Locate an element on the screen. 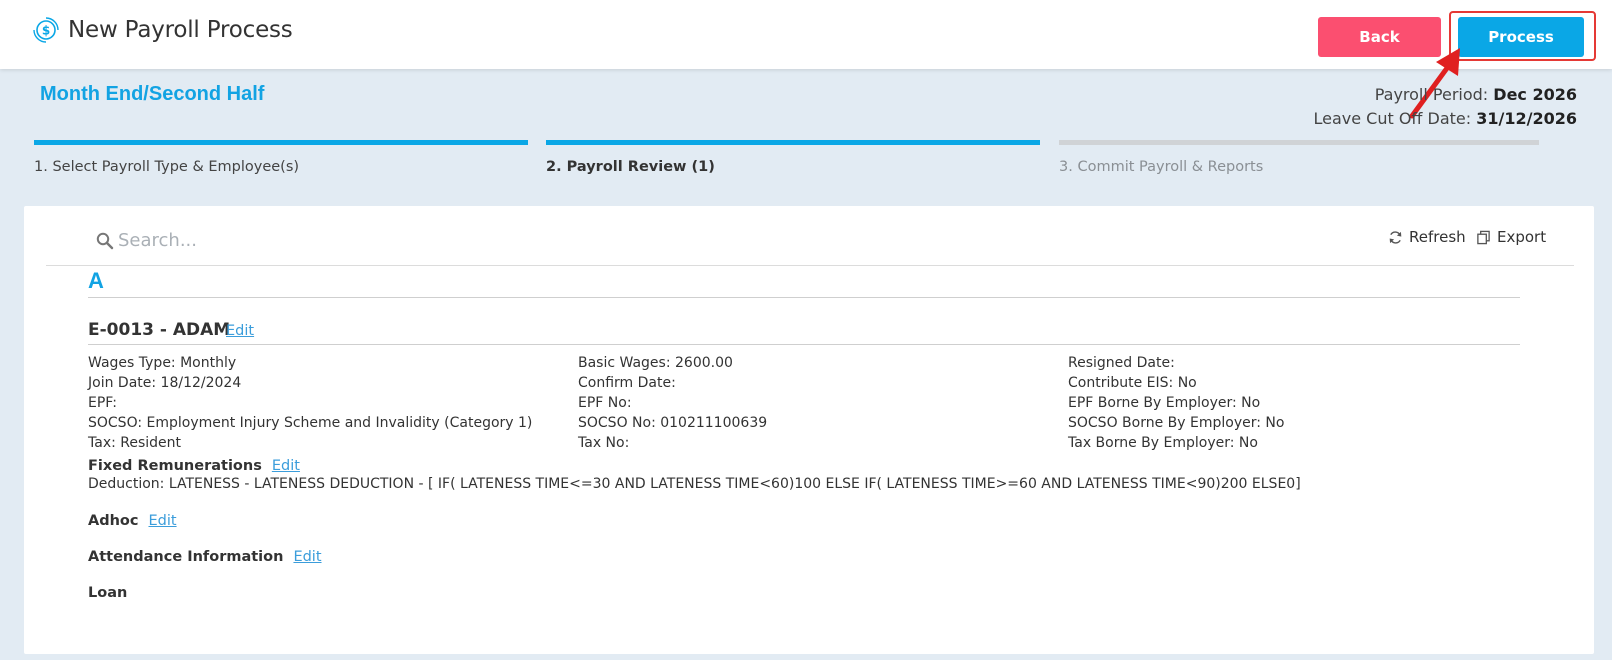 Image resolution: width=1612 pixels, height=660 pixels. refresh-button: Refresh is located at coordinates (1427, 237).